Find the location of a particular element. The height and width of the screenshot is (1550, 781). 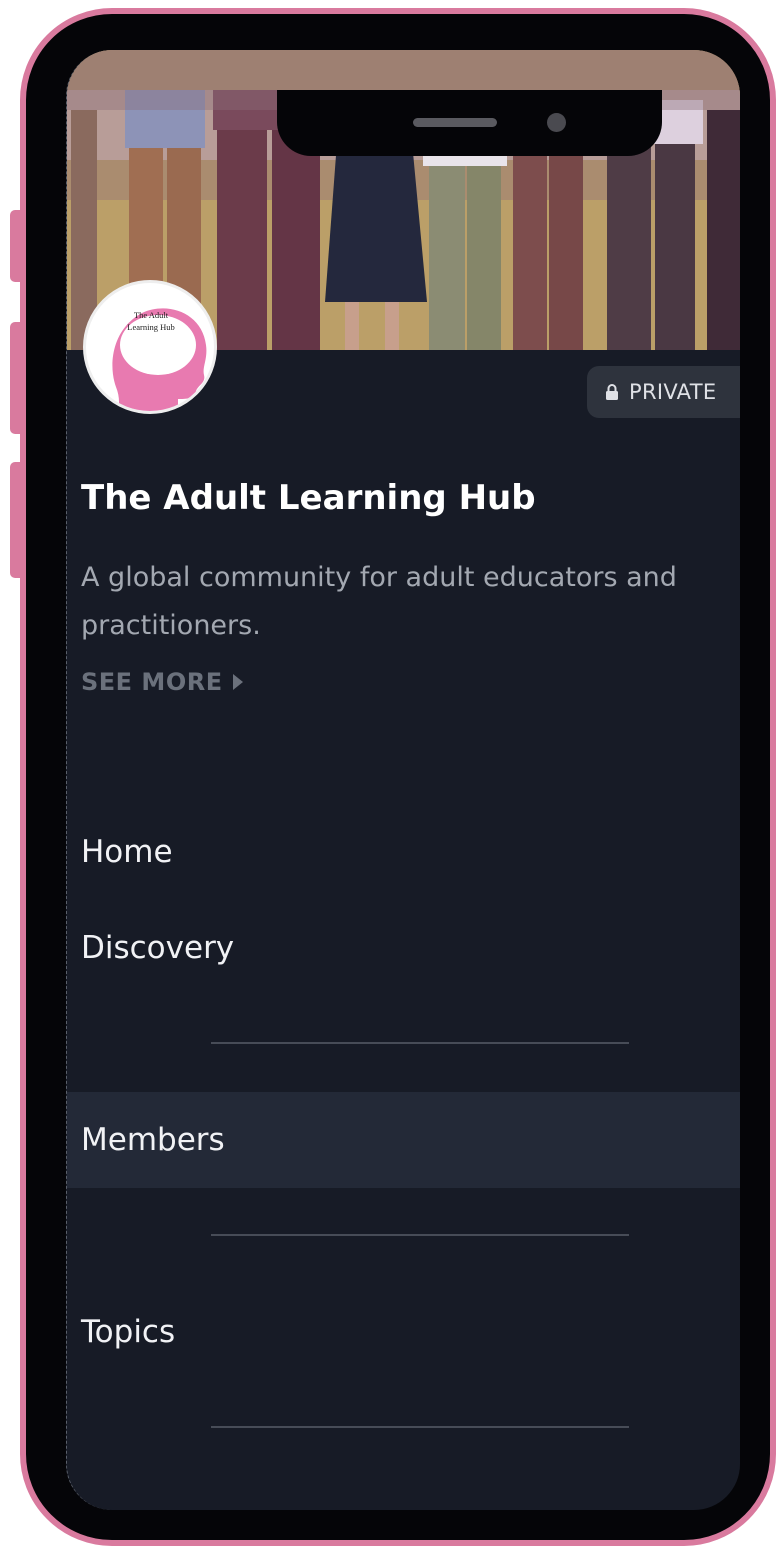

phone-notch is located at coordinates (469, 123).